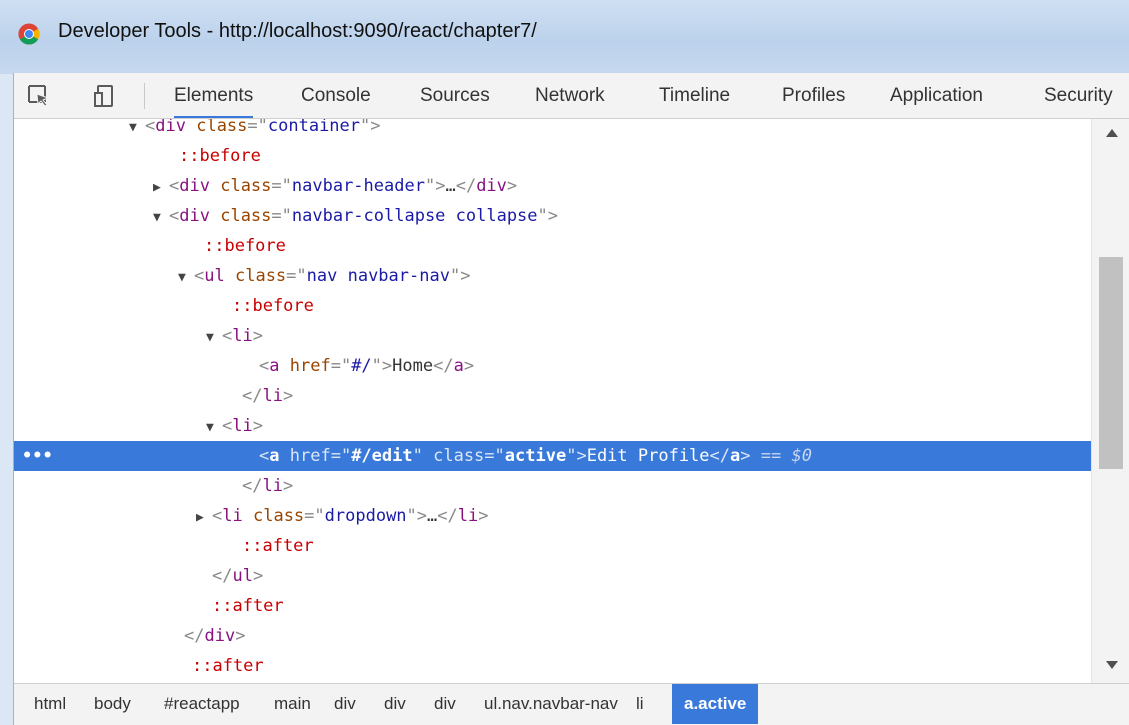  What do you see at coordinates (552, 636) in the screenshot?
I see `dom-node: </div>` at bounding box center [552, 636].